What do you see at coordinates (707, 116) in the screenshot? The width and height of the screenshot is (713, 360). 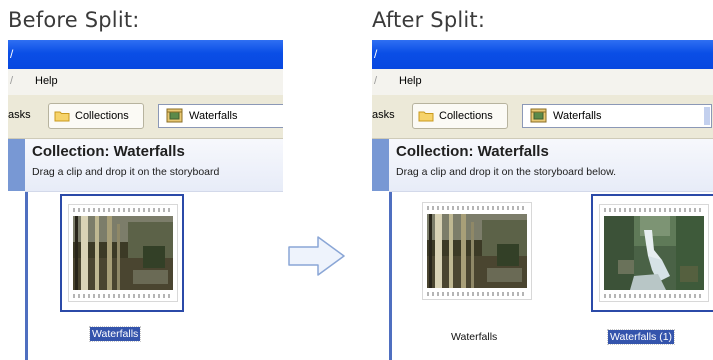 I see `combo-dropdown-arrow` at bounding box center [707, 116].